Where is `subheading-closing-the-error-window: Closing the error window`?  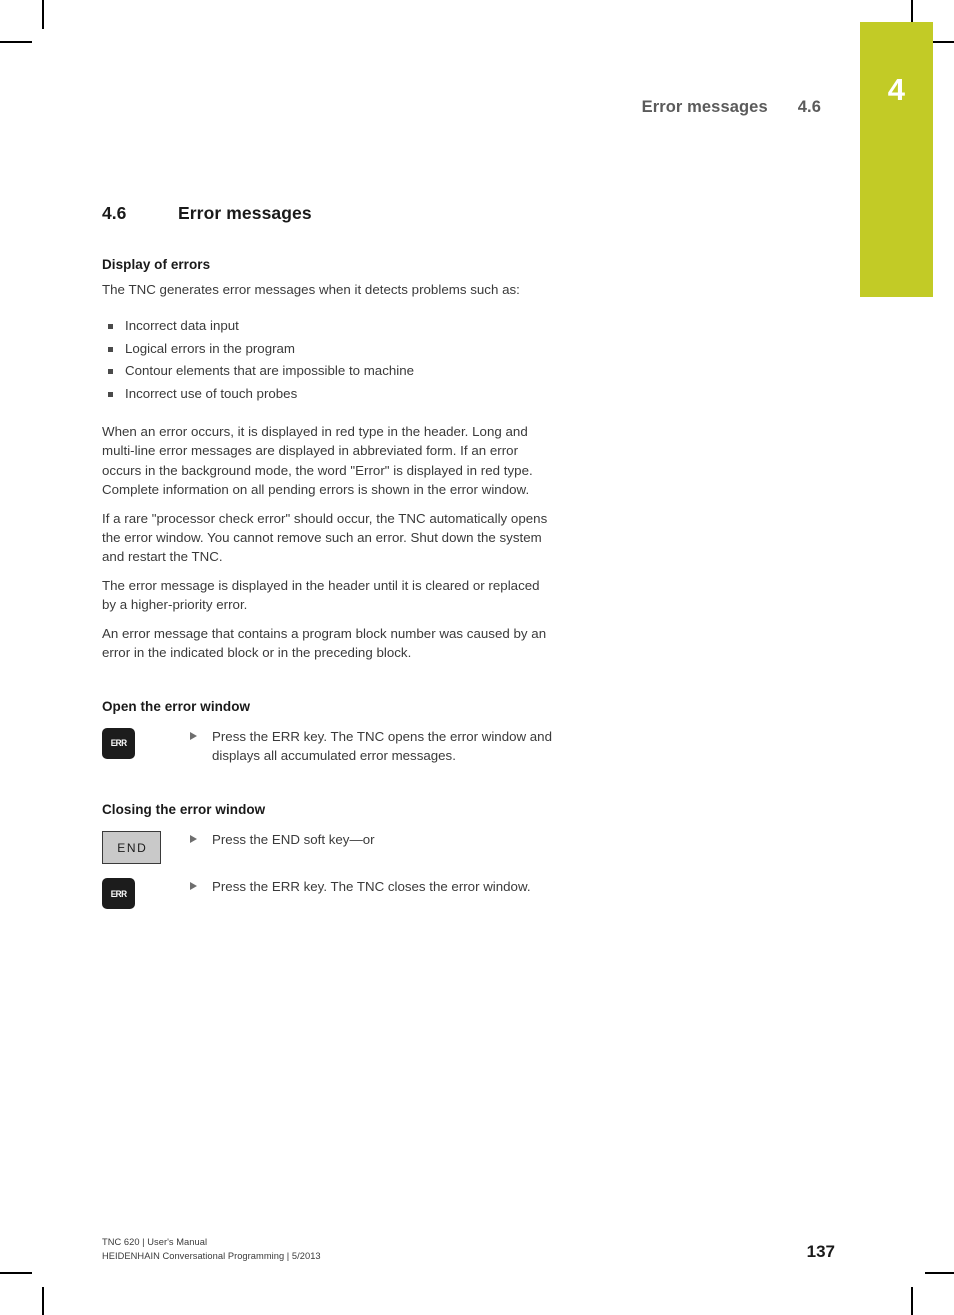
subheading-closing-the-error-window: Closing the error window is located at coordinates (184, 810).